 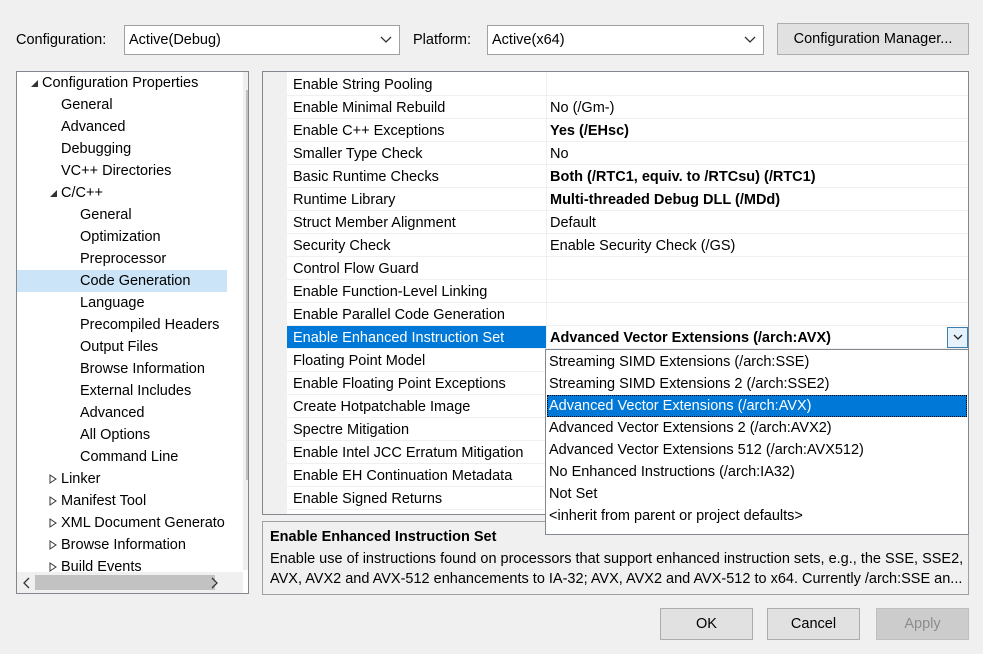 What do you see at coordinates (757, 406) in the screenshot?
I see `dropdown-option: Advanced Vector Extensions (/arch:AVX)` at bounding box center [757, 406].